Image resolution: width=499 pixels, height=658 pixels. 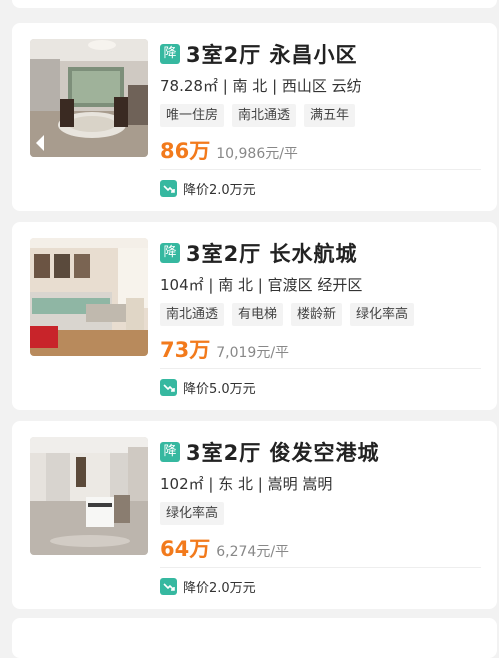 What do you see at coordinates (185, 549) in the screenshot?
I see `total-price: 64万` at bounding box center [185, 549].